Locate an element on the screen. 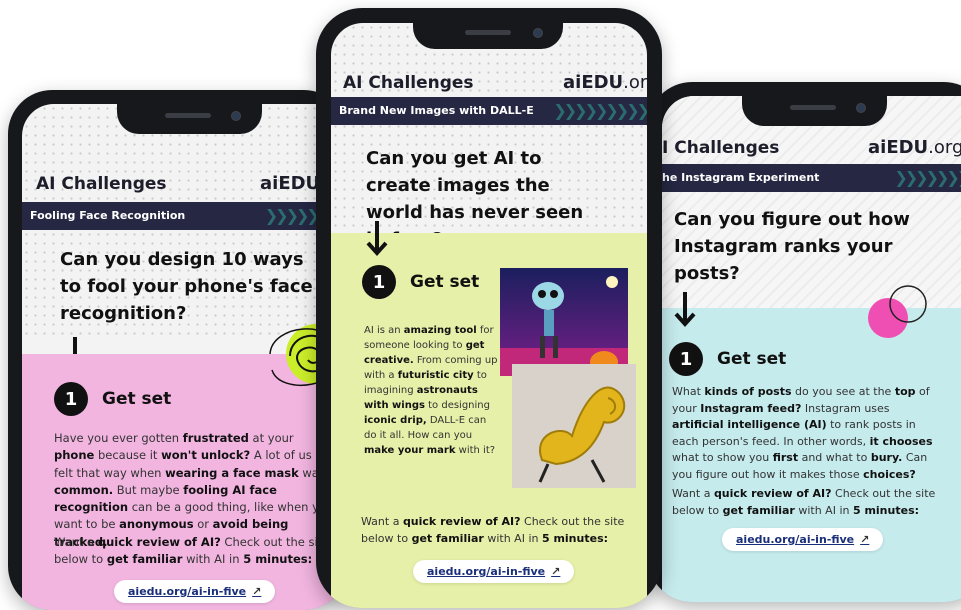  challenge-banner: Brand New Images with DALL-E ❯❯❯❯❯❯❯❯❯ is located at coordinates (489, 111).